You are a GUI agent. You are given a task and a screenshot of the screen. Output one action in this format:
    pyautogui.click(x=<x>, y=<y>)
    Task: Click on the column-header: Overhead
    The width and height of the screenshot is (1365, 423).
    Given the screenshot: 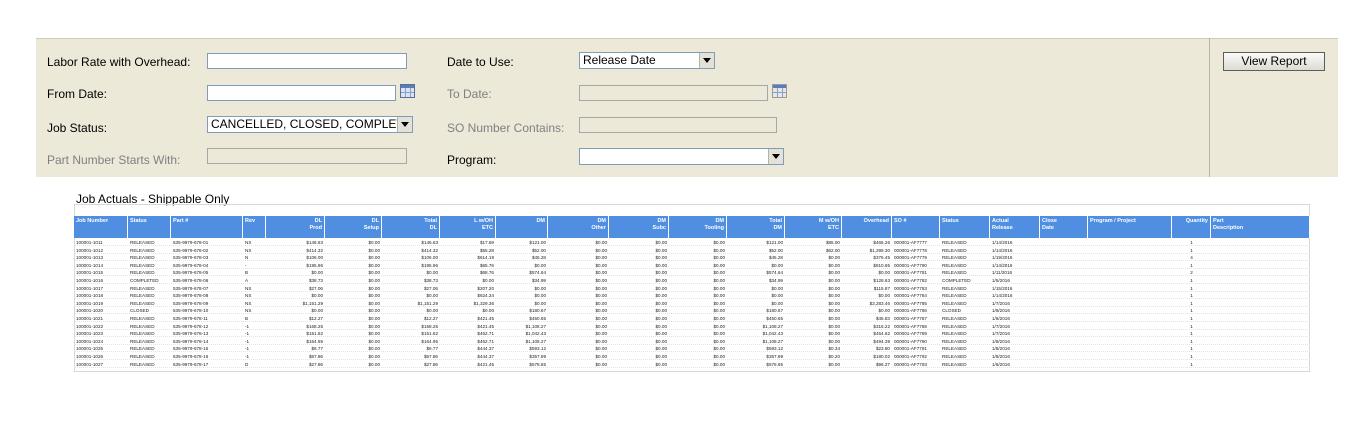 What is the action you would take?
    pyautogui.click(x=867, y=227)
    